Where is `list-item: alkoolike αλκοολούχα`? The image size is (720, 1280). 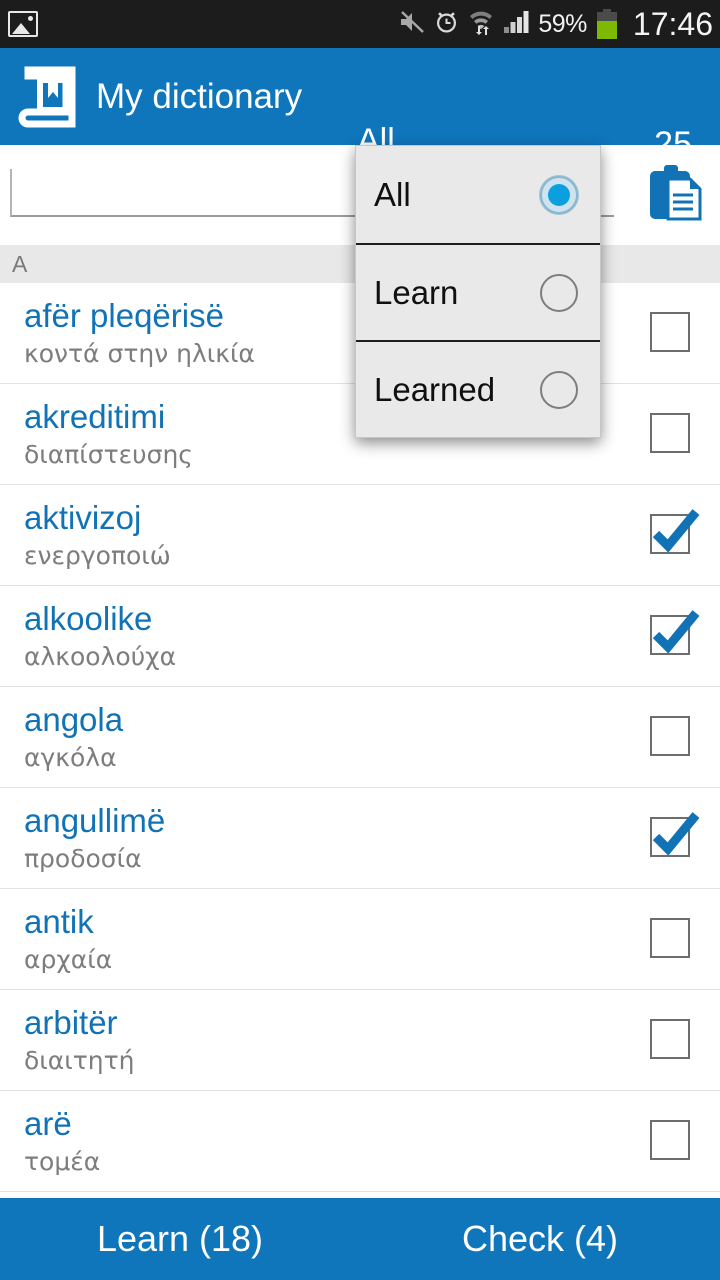
list-item: alkoolike αλκοολούχα is located at coordinates (360, 636).